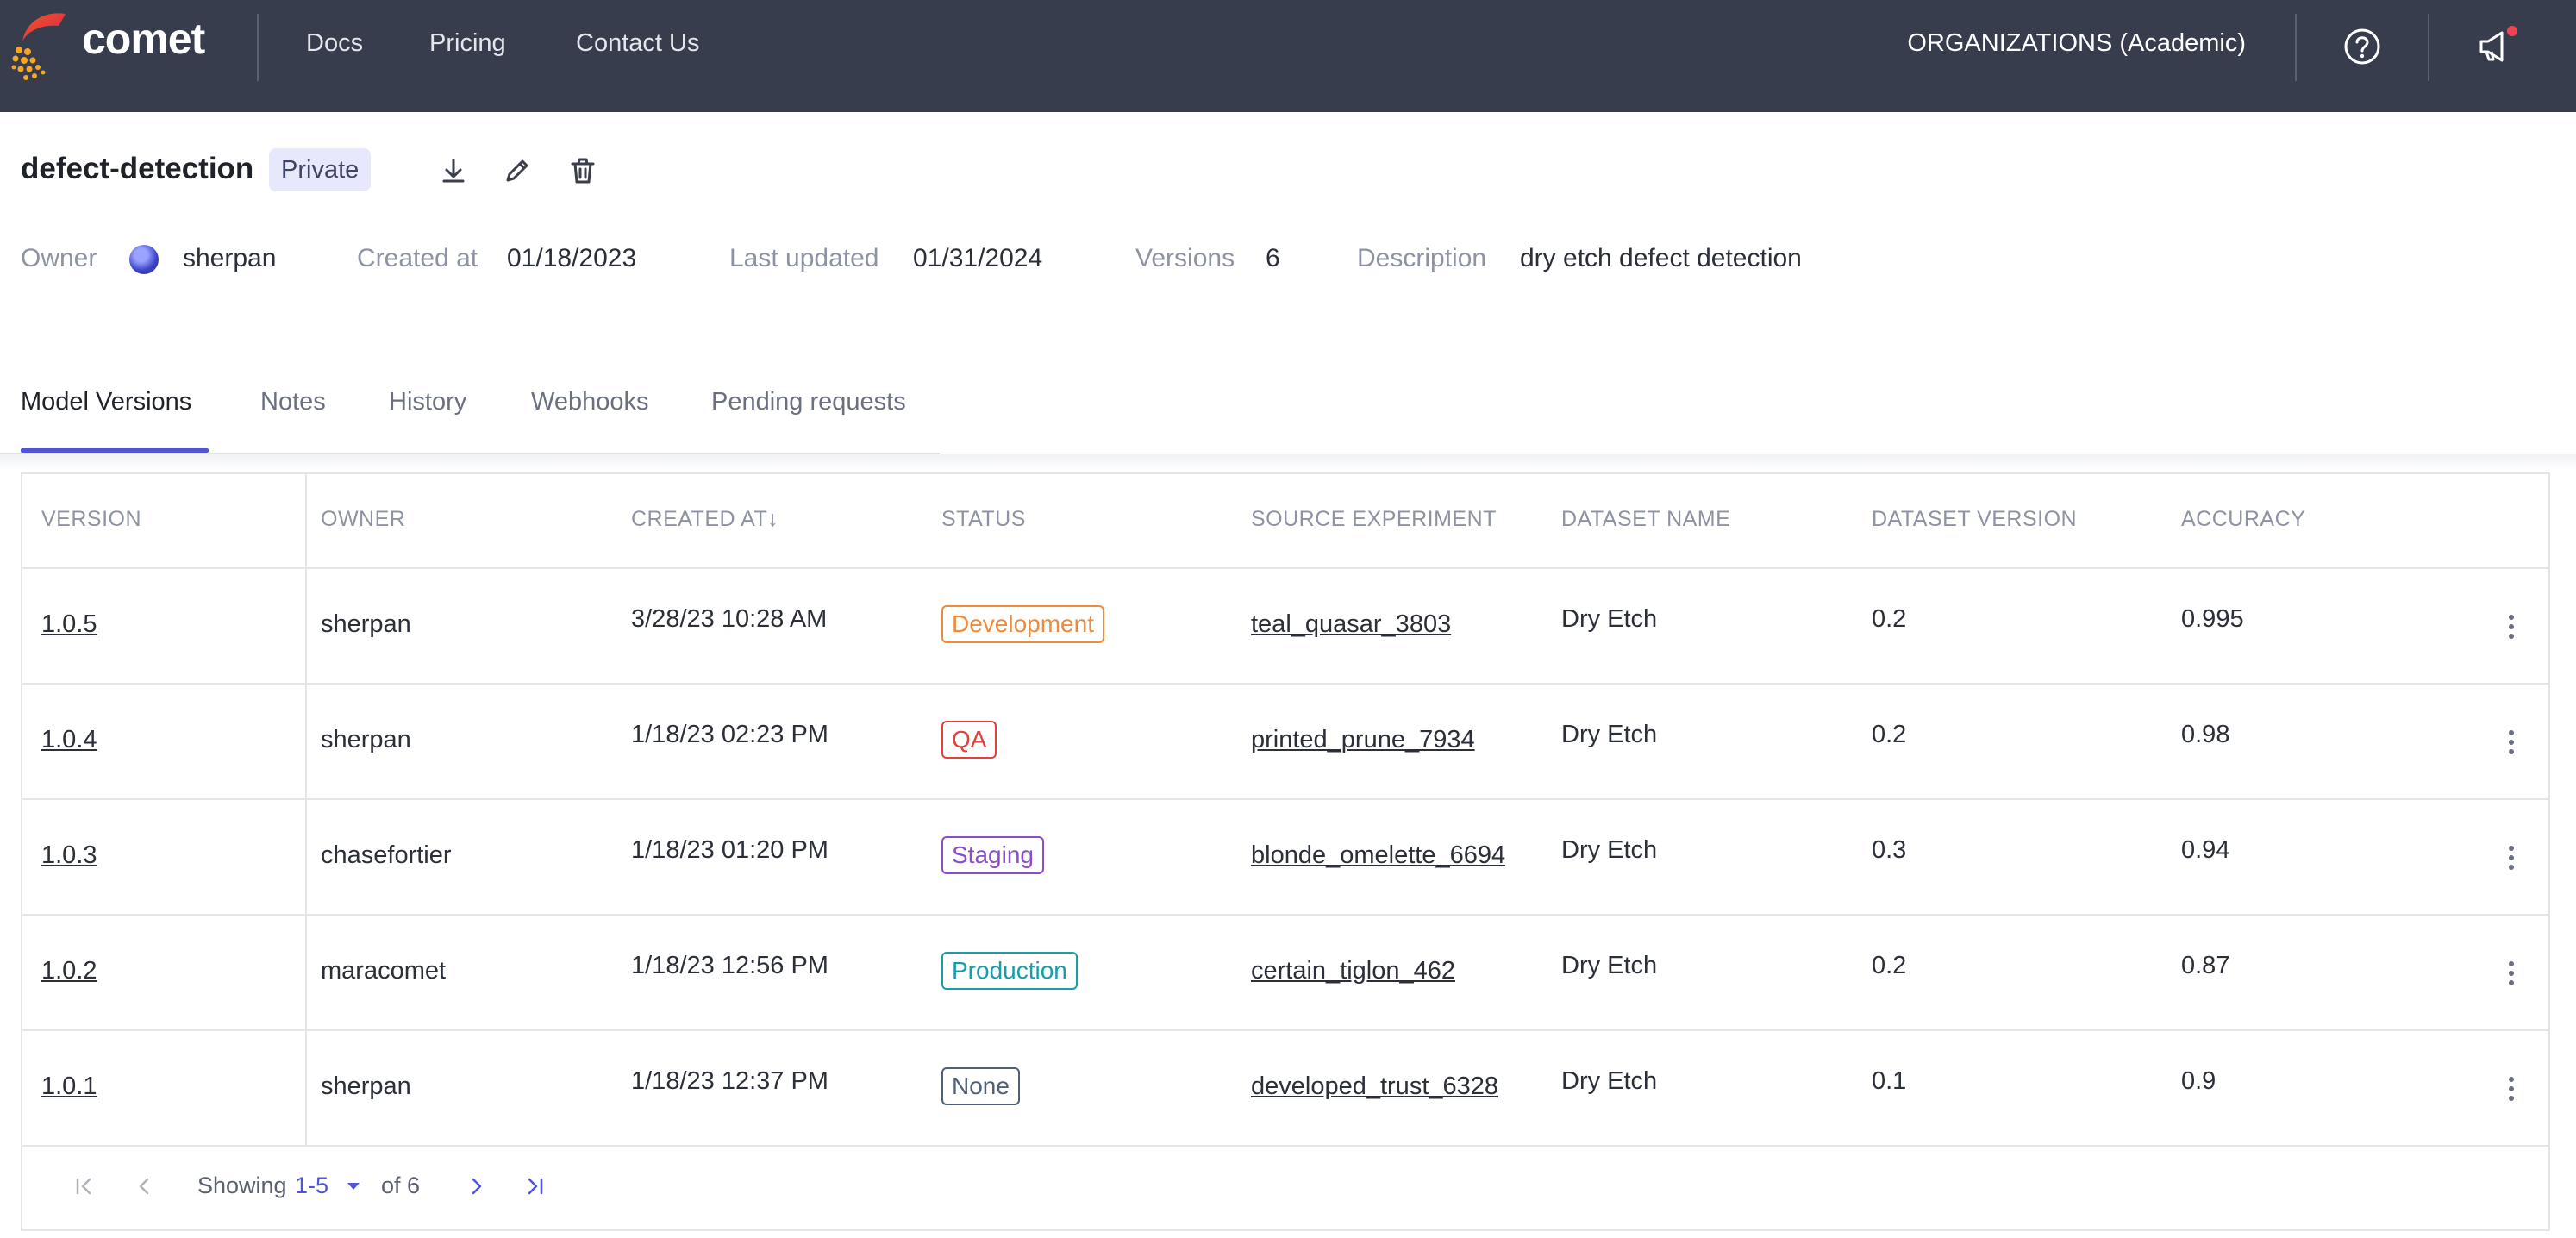  What do you see at coordinates (428, 402) in the screenshot?
I see `tab-history: History` at bounding box center [428, 402].